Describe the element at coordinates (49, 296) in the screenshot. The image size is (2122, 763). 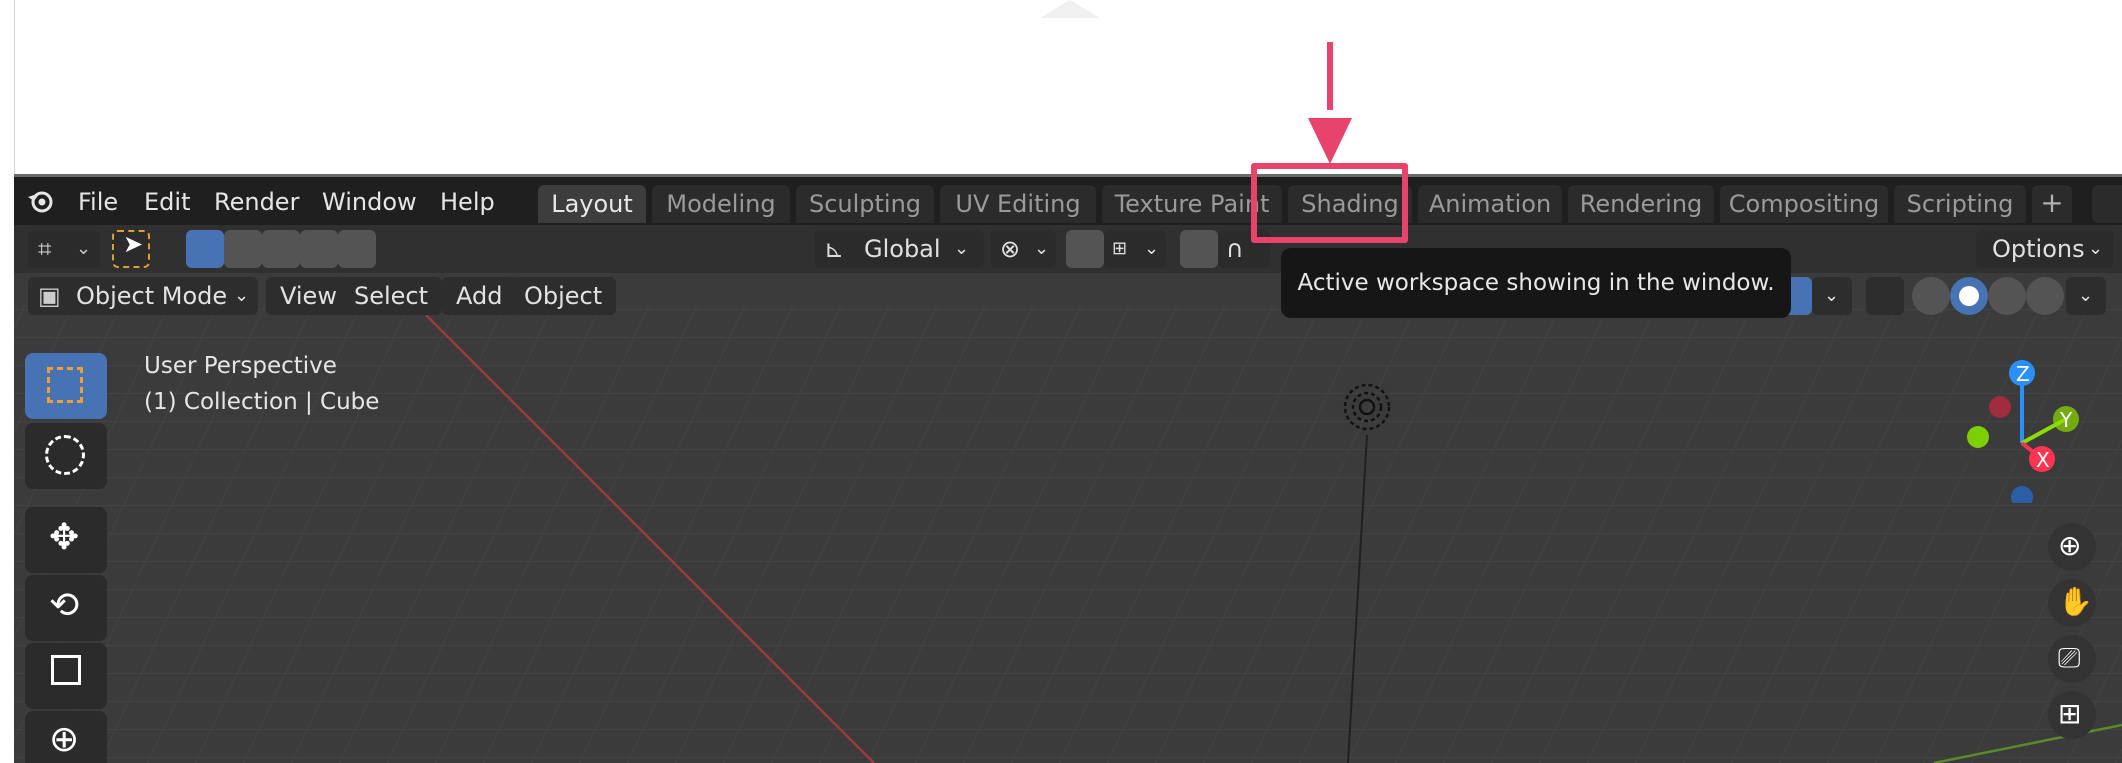
I see `object-mode-icon: ▣` at that location.